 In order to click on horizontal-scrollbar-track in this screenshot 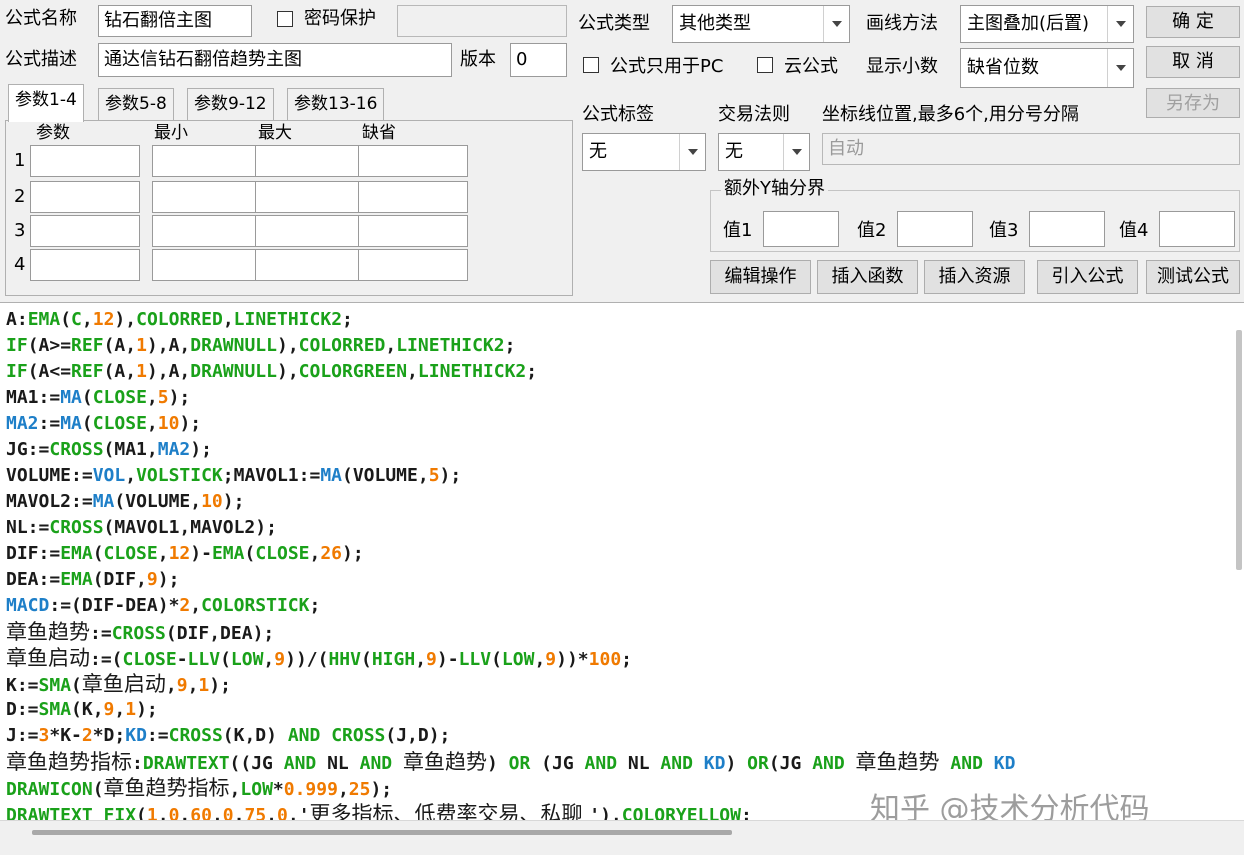, I will do `click(622, 837)`.